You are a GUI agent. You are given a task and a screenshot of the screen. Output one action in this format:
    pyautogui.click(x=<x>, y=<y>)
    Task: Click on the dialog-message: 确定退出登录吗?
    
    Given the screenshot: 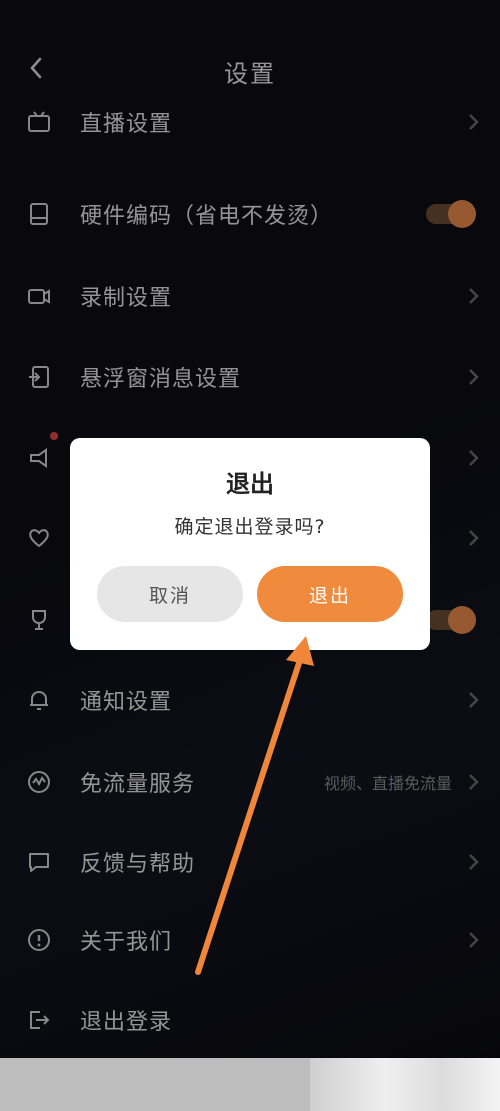 What is the action you would take?
    pyautogui.click(x=250, y=527)
    